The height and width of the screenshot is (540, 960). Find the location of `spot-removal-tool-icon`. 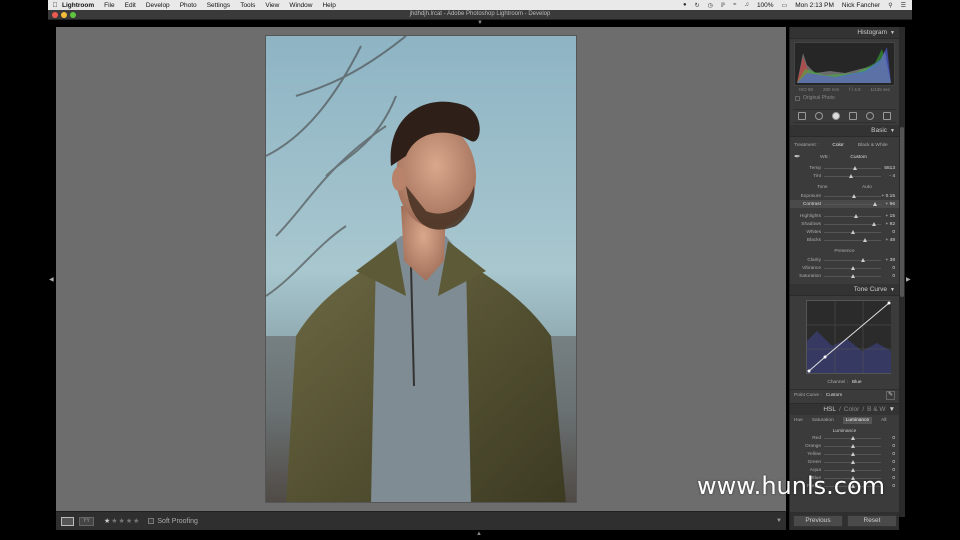

spot-removal-tool-icon is located at coordinates (818, 116).